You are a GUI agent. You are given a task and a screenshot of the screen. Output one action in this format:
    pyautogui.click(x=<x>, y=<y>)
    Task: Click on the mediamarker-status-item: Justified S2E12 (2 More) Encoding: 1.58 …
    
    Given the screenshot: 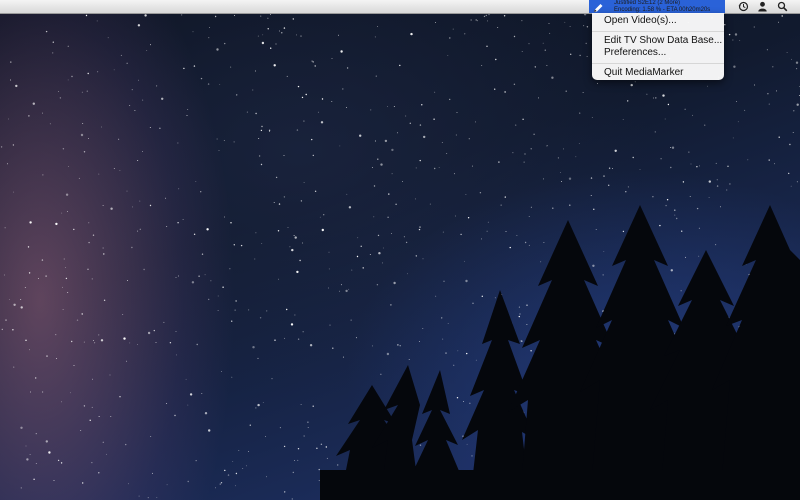 What is the action you would take?
    pyautogui.click(x=657, y=6)
    